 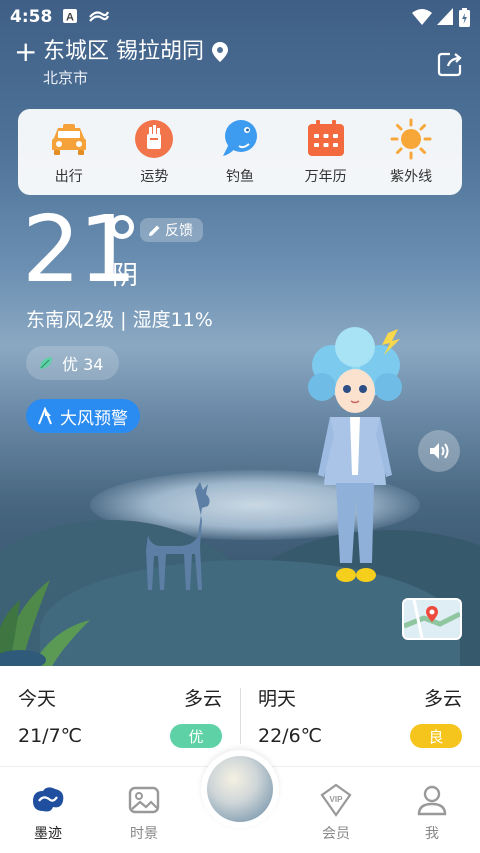 I want to click on alert-label: 大风预警, so click(x=94, y=418).